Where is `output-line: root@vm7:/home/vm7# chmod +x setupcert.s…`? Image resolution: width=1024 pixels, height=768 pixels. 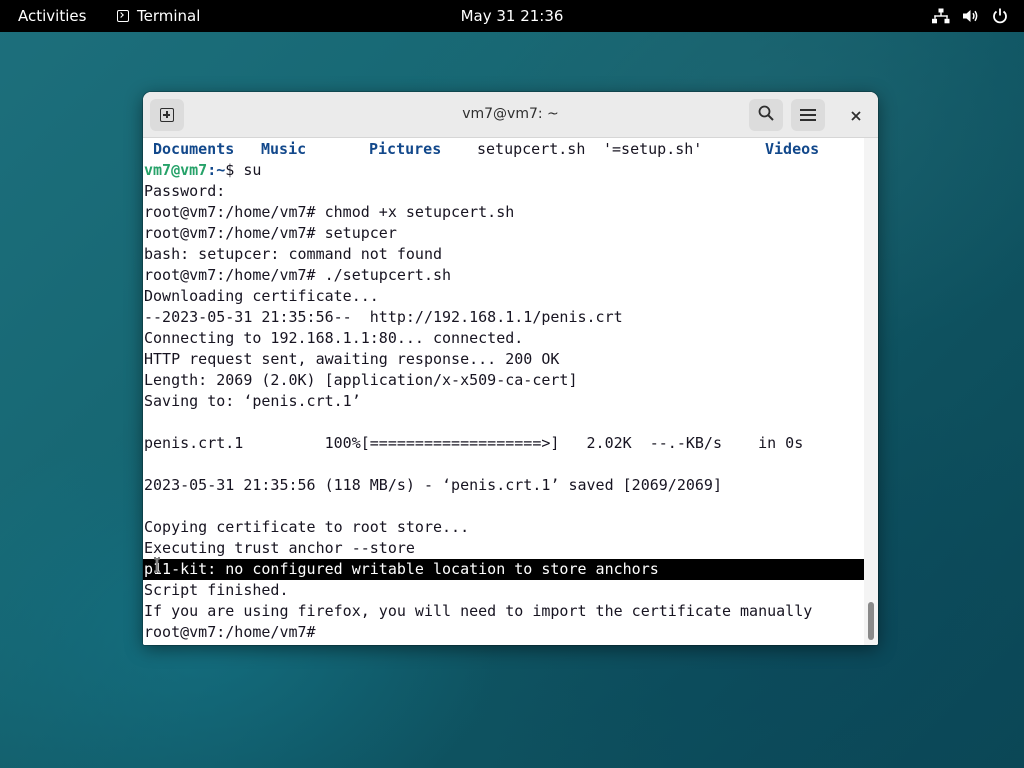 output-line: root@vm7:/home/vm7# chmod +x setupcert.s… is located at coordinates (329, 212).